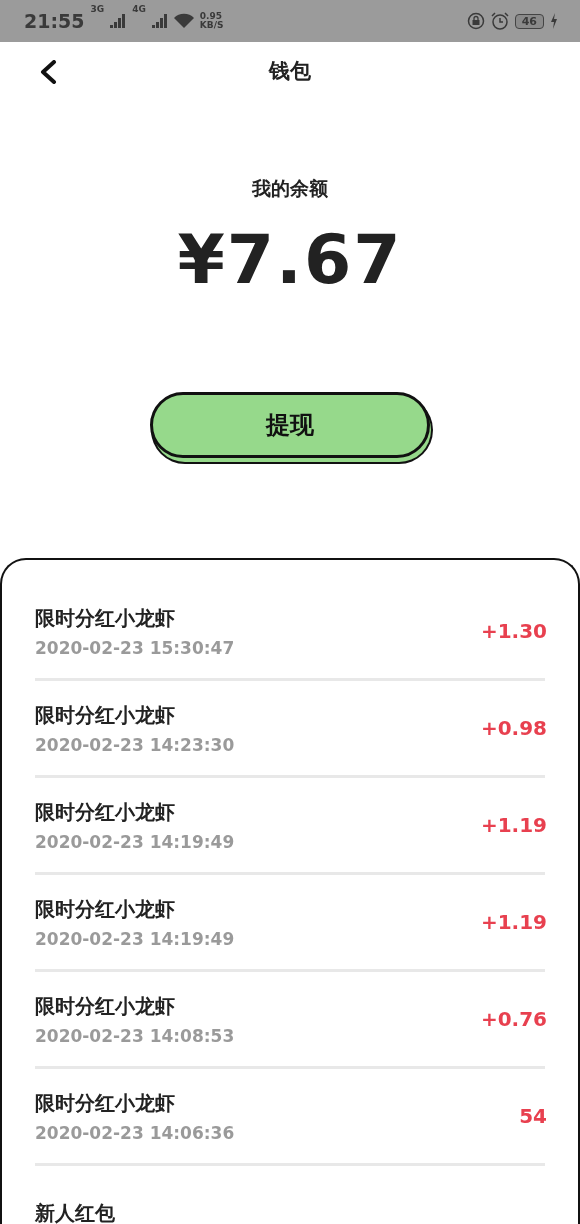  Describe the element at coordinates (135, 744) in the screenshot. I see `record-time: 2020-02-23 14:23:30` at that location.